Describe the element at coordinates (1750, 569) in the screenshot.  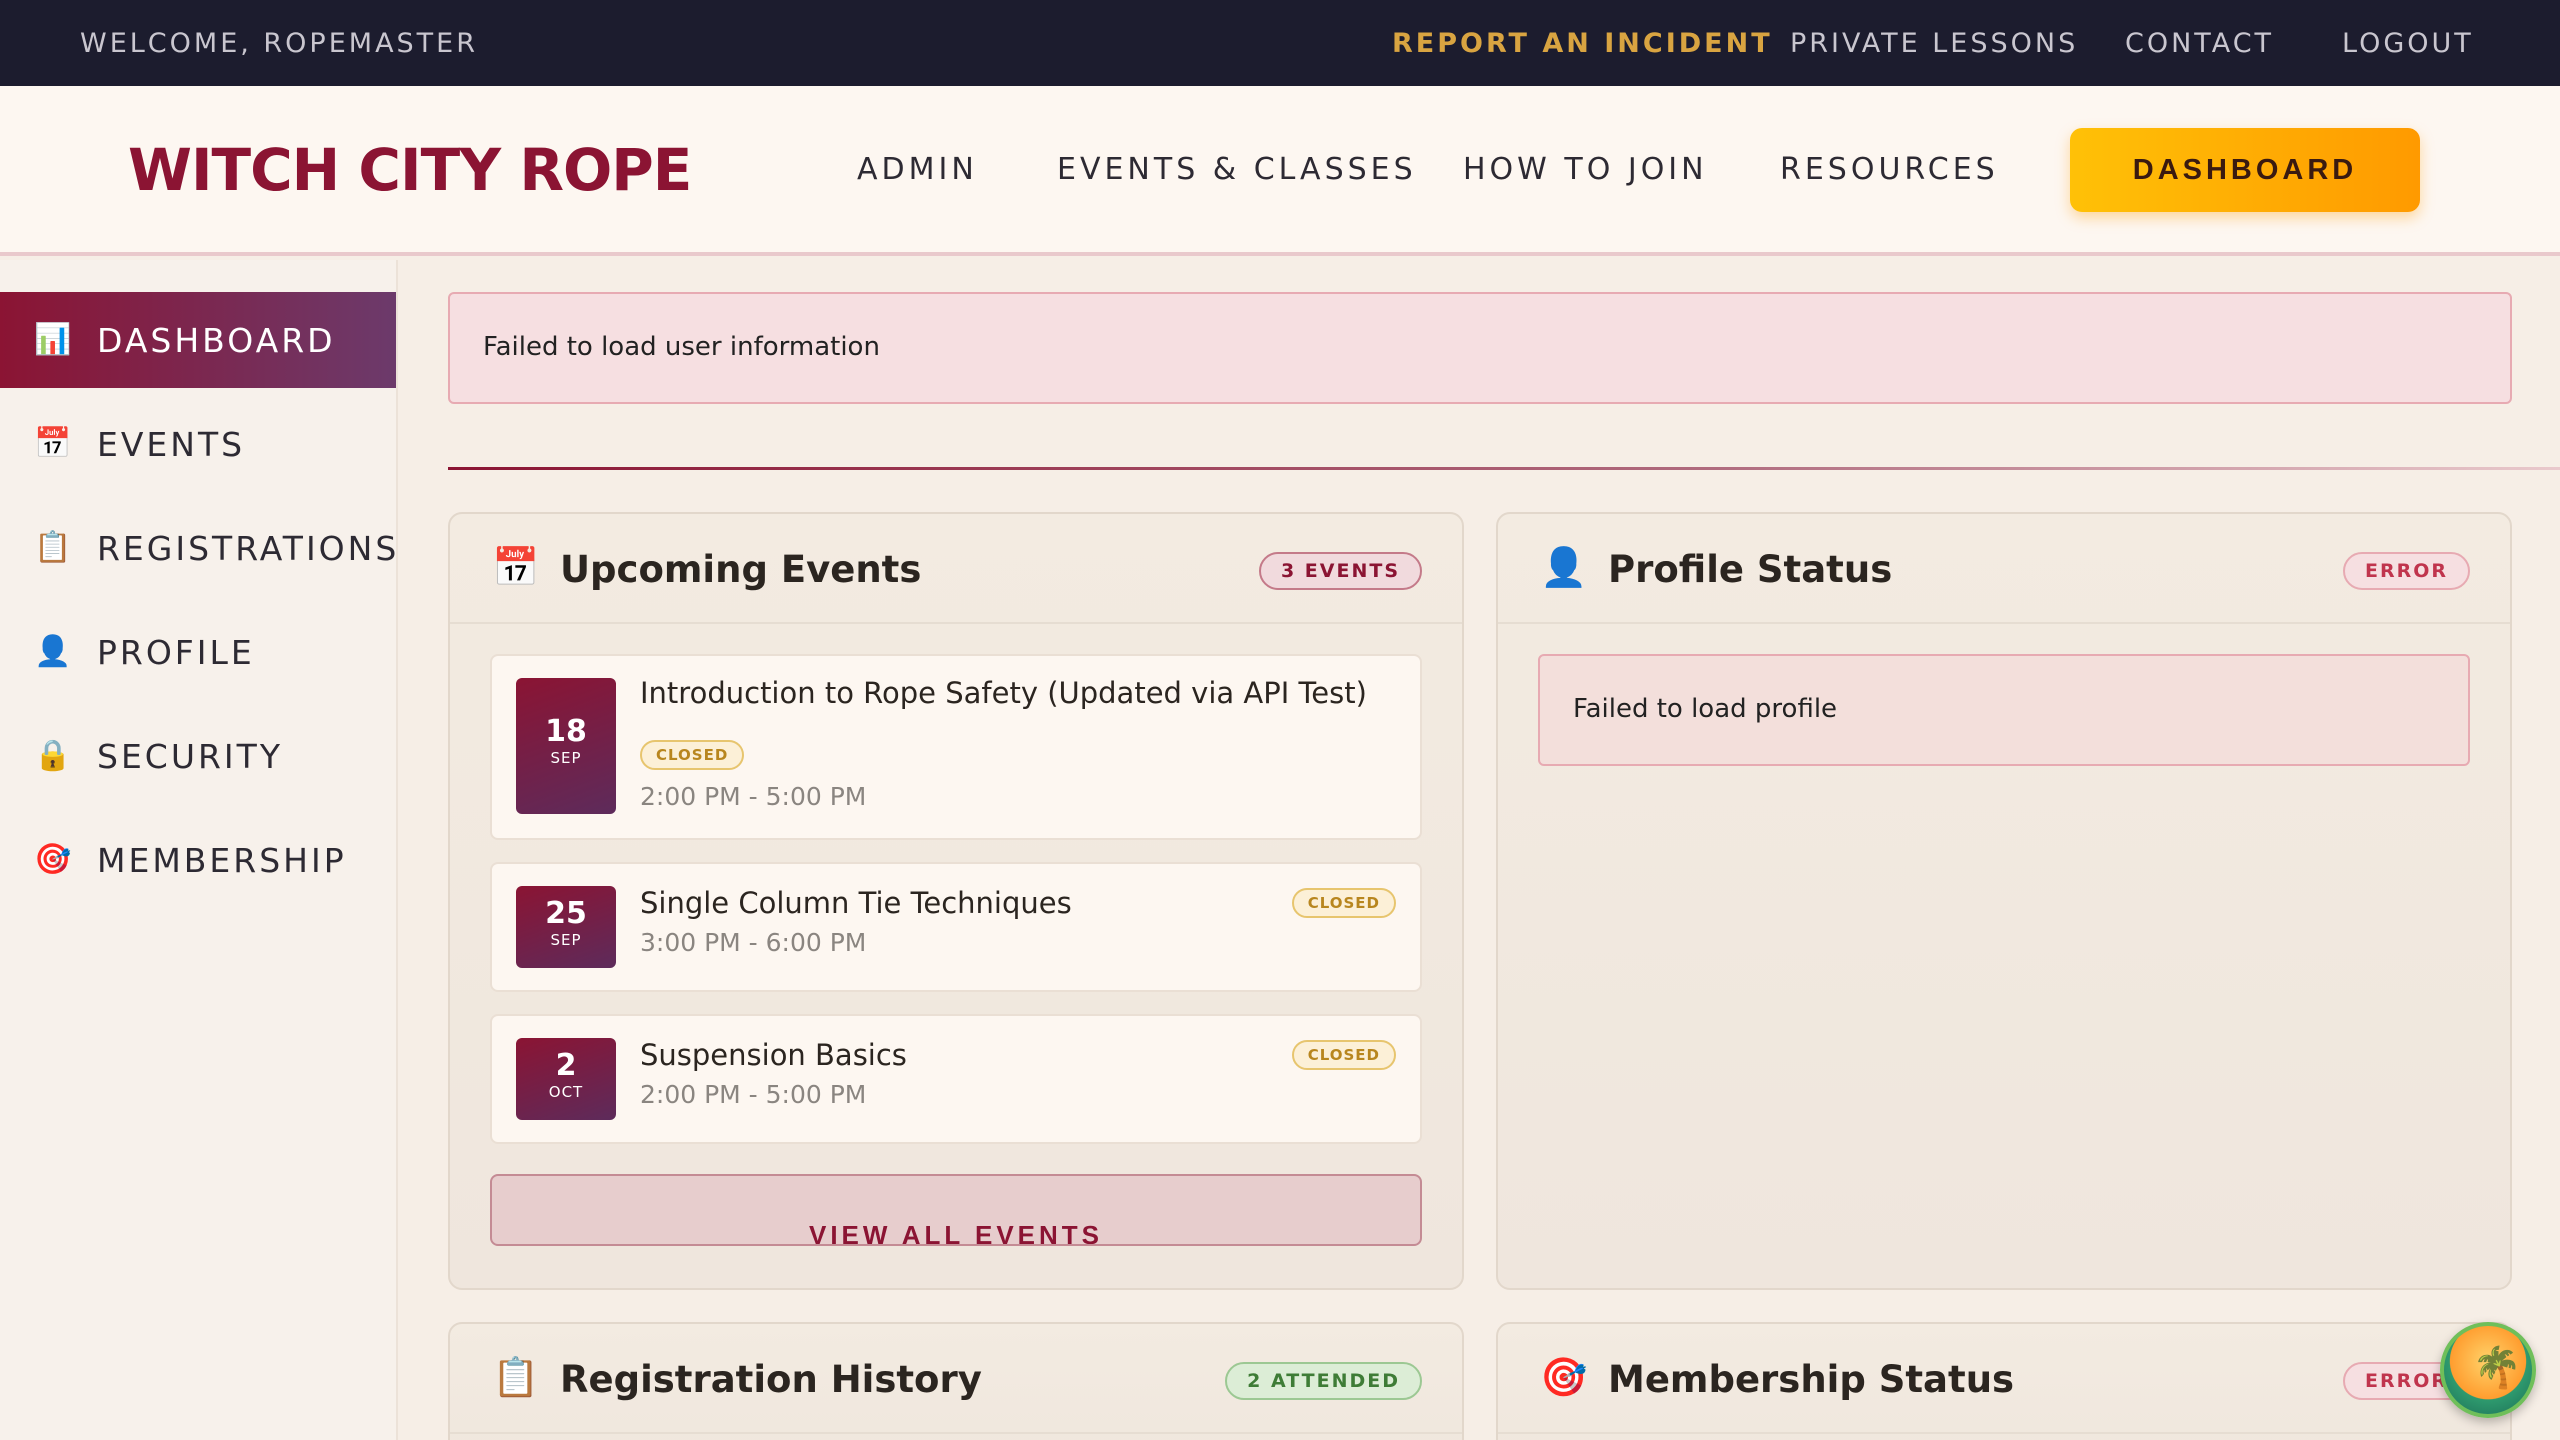
I see `card-title: Profile Status` at that location.